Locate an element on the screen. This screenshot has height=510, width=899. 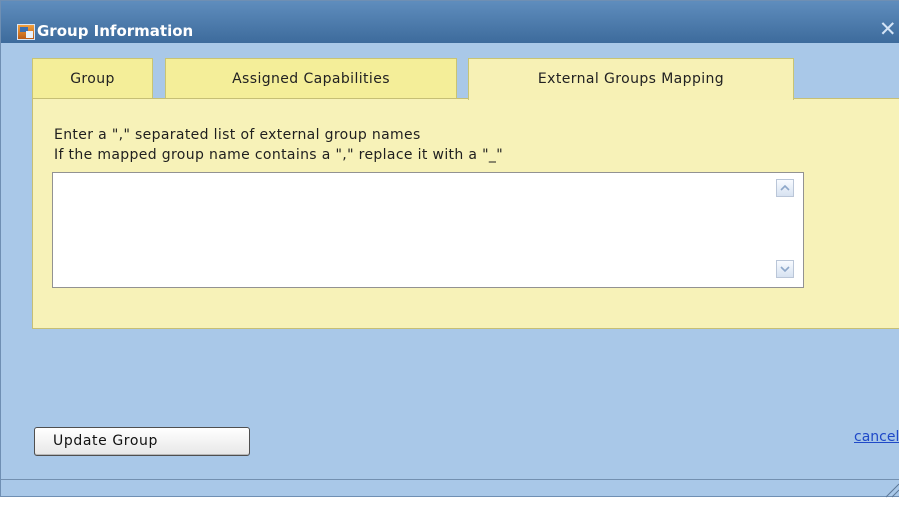
scroll-down-button is located at coordinates (785, 269).